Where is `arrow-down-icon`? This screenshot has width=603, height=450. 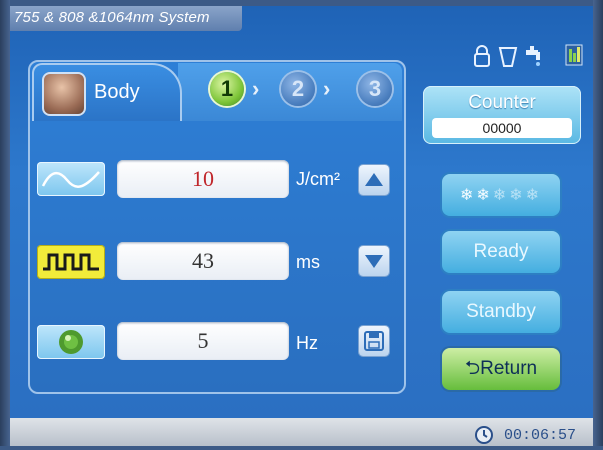
arrow-down-icon is located at coordinates (374, 261).